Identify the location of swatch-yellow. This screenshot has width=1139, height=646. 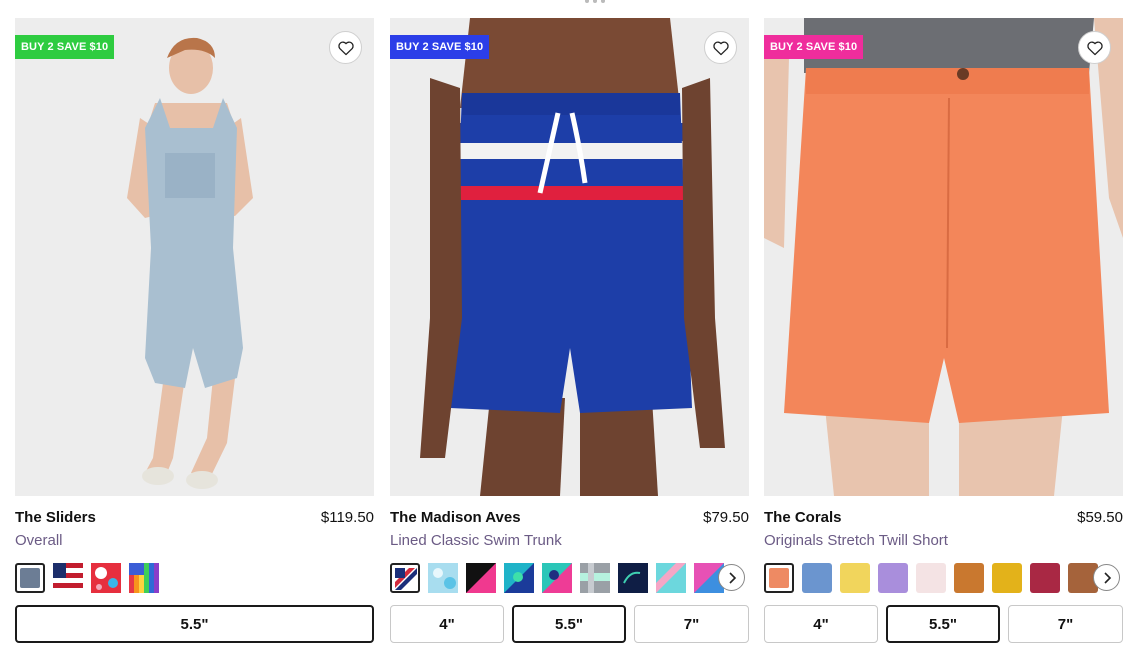
(855, 578).